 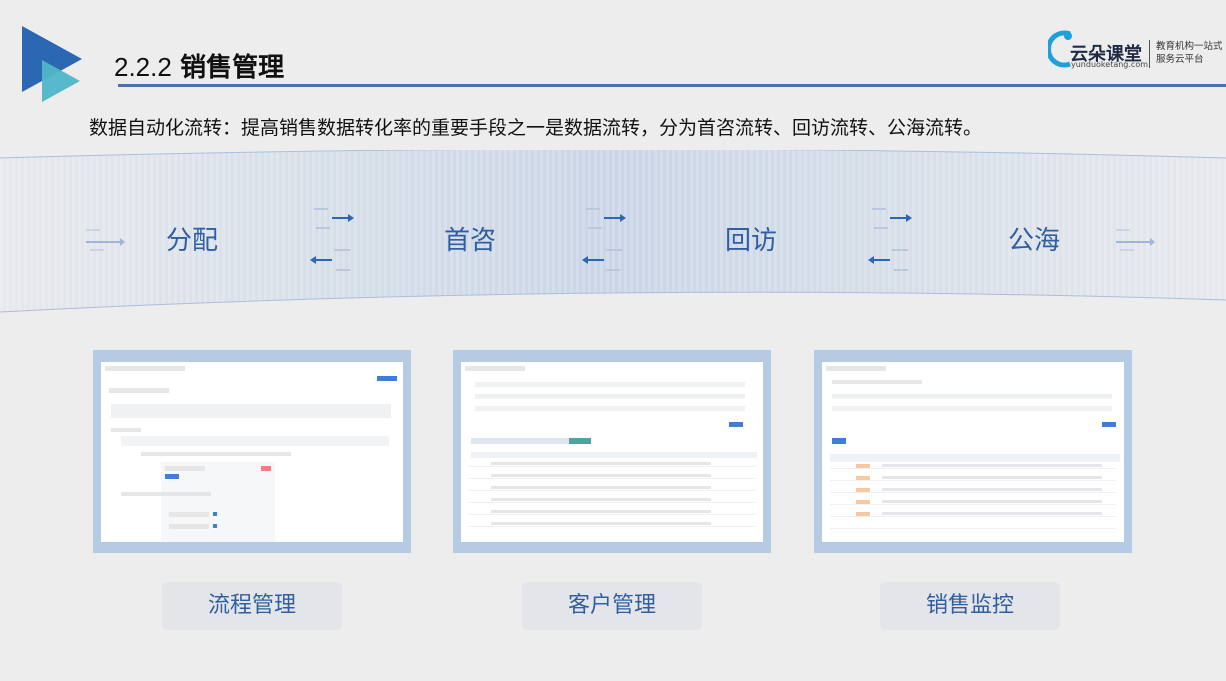 I want to click on logo-url: yunduoketang.com, so click(x=1110, y=64).